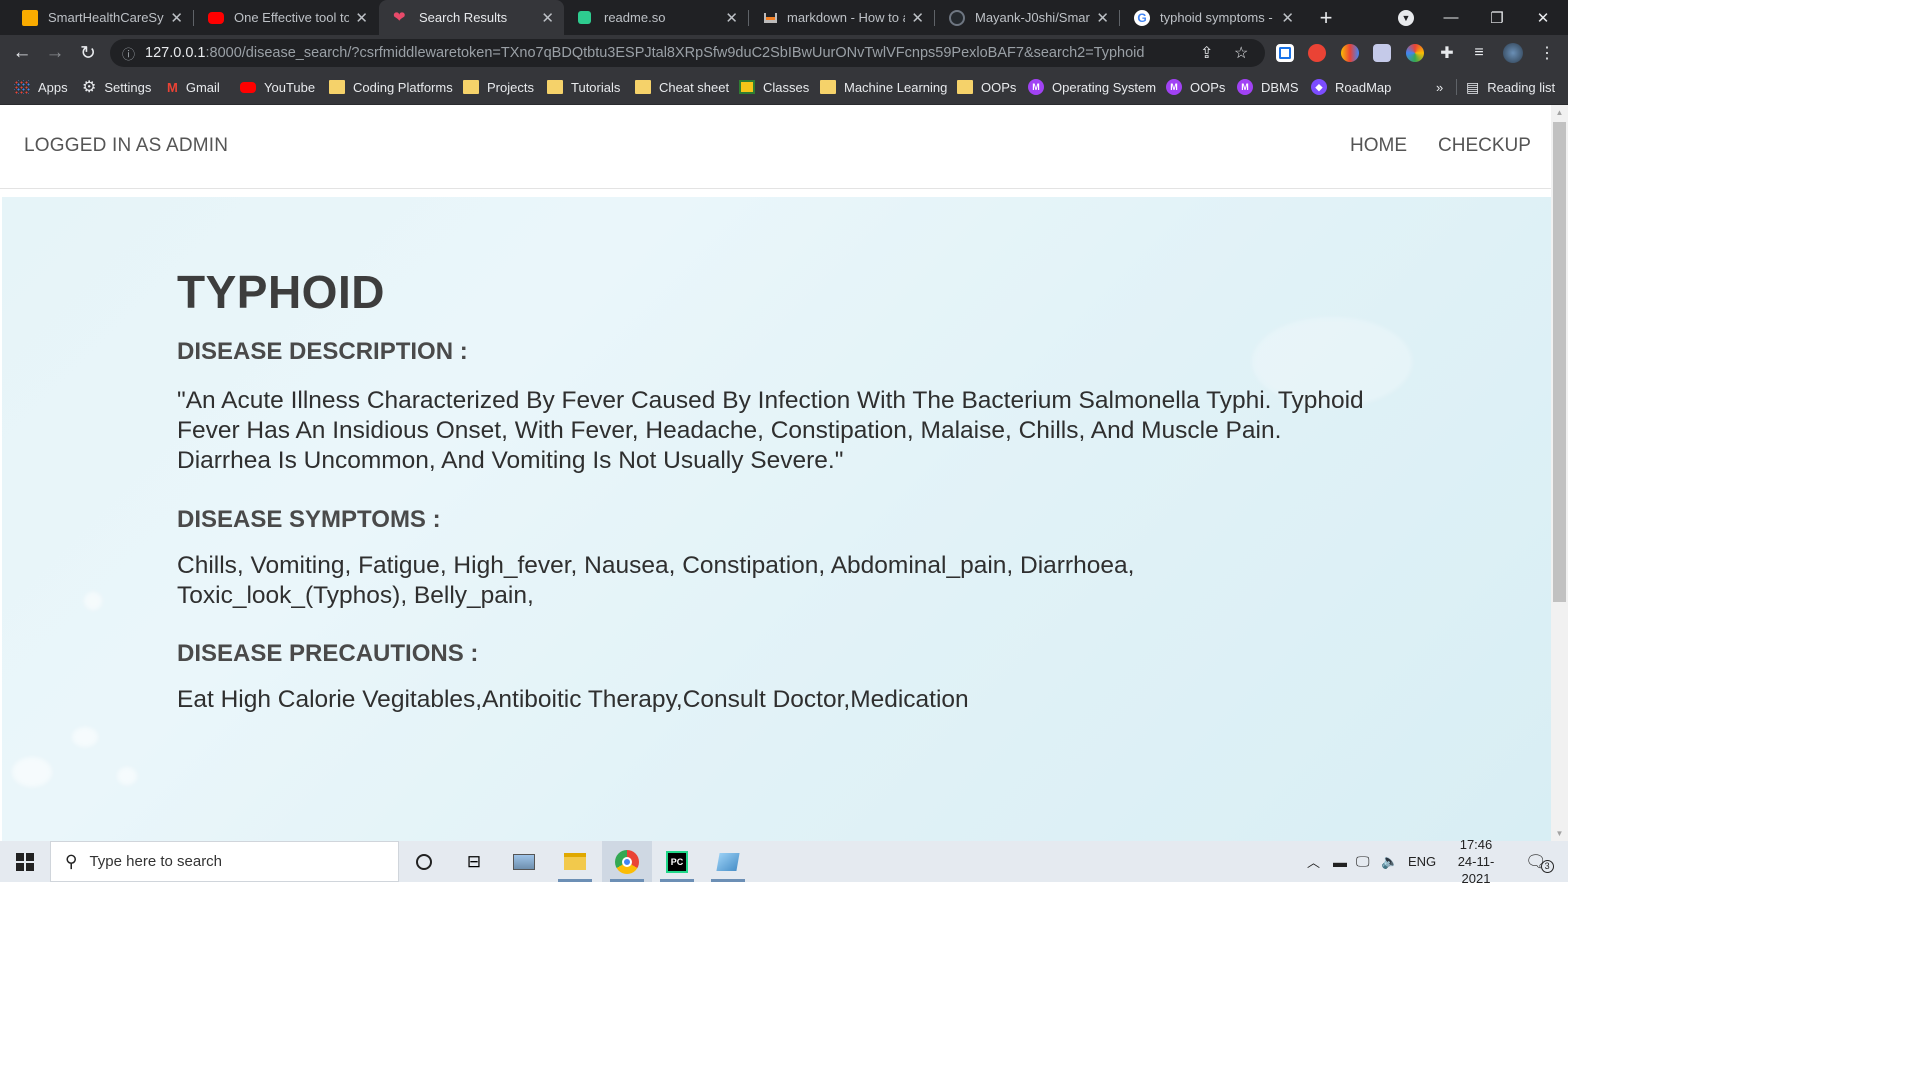 Image resolution: width=1920 pixels, height=1080 pixels. Describe the element at coordinates (424, 861) in the screenshot. I see `cortana-icon` at that location.